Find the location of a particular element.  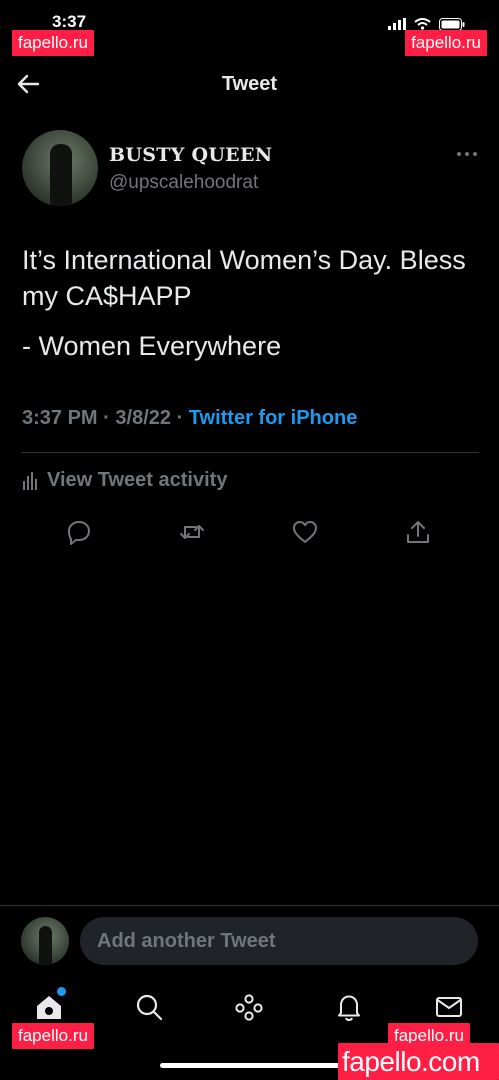

watermark-large: fapello.com is located at coordinates (418, 1061).